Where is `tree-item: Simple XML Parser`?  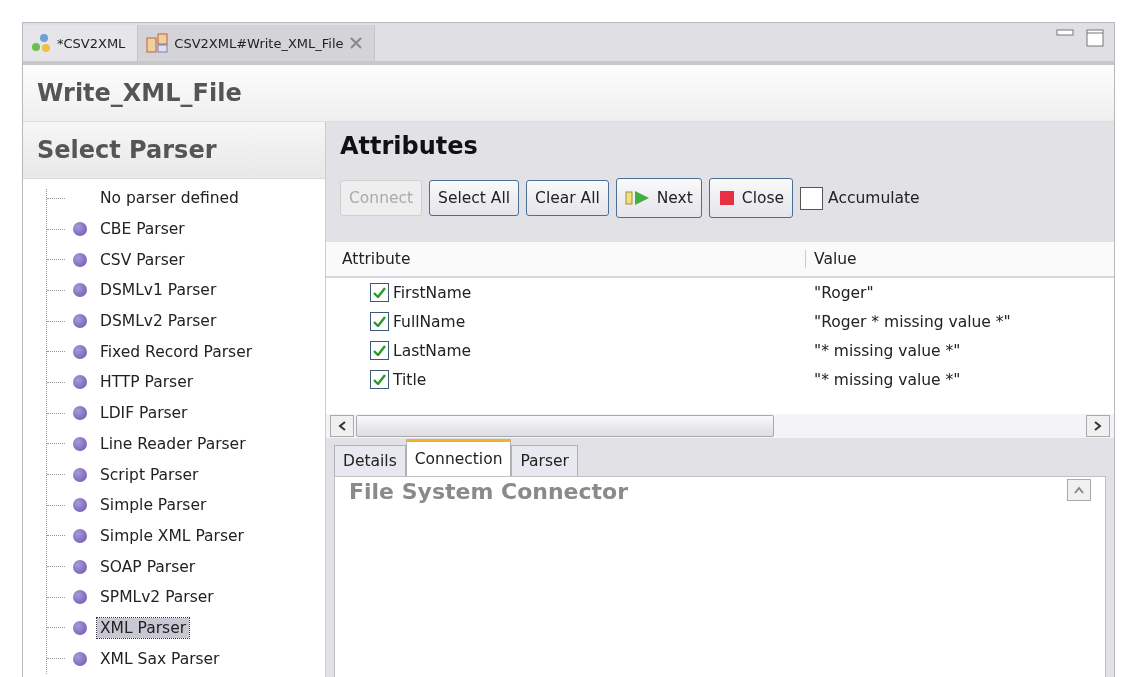
tree-item: Simple XML Parser is located at coordinates (172, 535).